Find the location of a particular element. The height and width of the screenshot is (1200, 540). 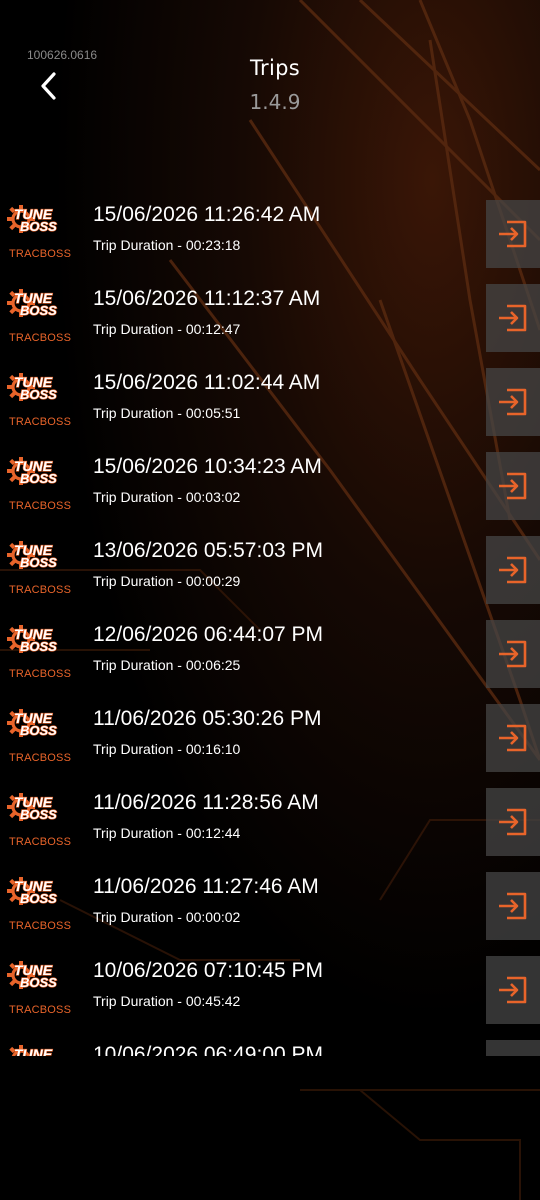

logo-line1: TUNE is located at coordinates (33, 1051).